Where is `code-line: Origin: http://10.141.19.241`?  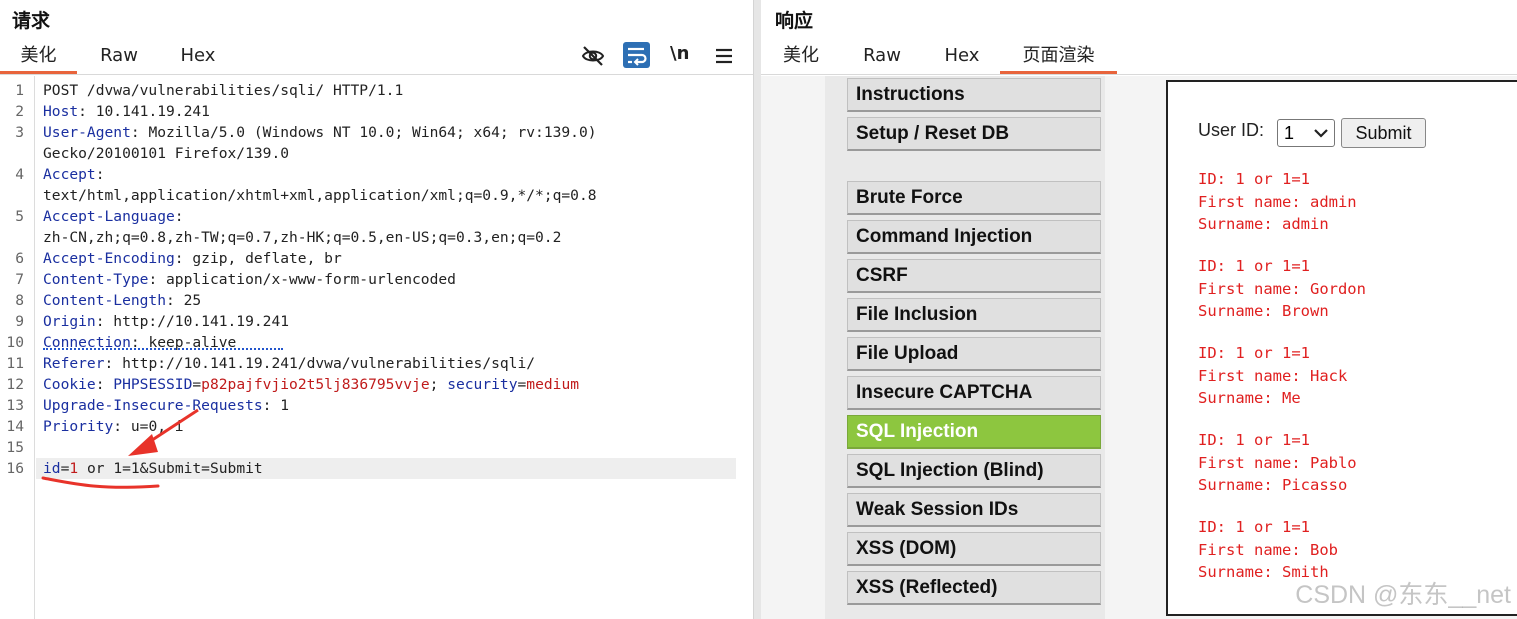
code-line: Origin: http://10.141.19.241 is located at coordinates (166, 321).